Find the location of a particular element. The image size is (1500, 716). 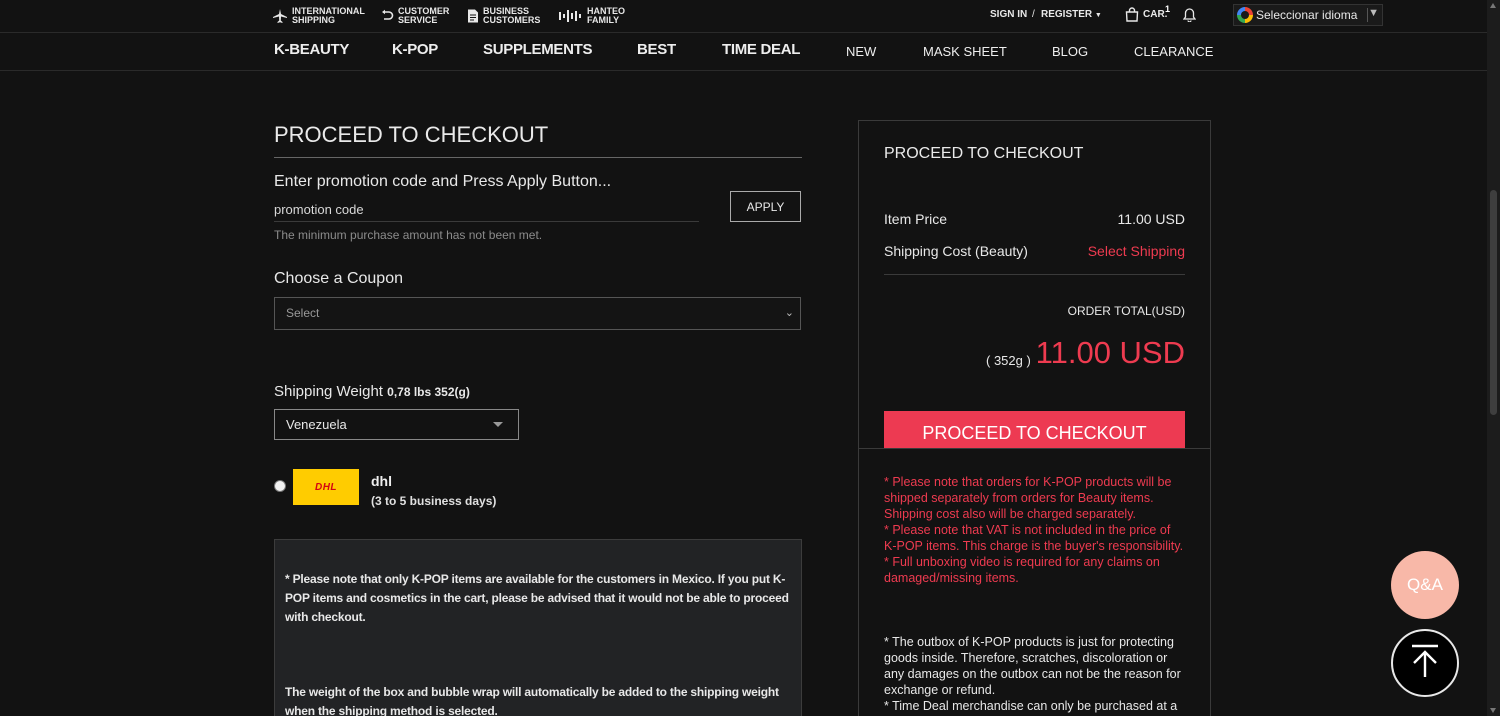

return-icon is located at coordinates (387, 16).